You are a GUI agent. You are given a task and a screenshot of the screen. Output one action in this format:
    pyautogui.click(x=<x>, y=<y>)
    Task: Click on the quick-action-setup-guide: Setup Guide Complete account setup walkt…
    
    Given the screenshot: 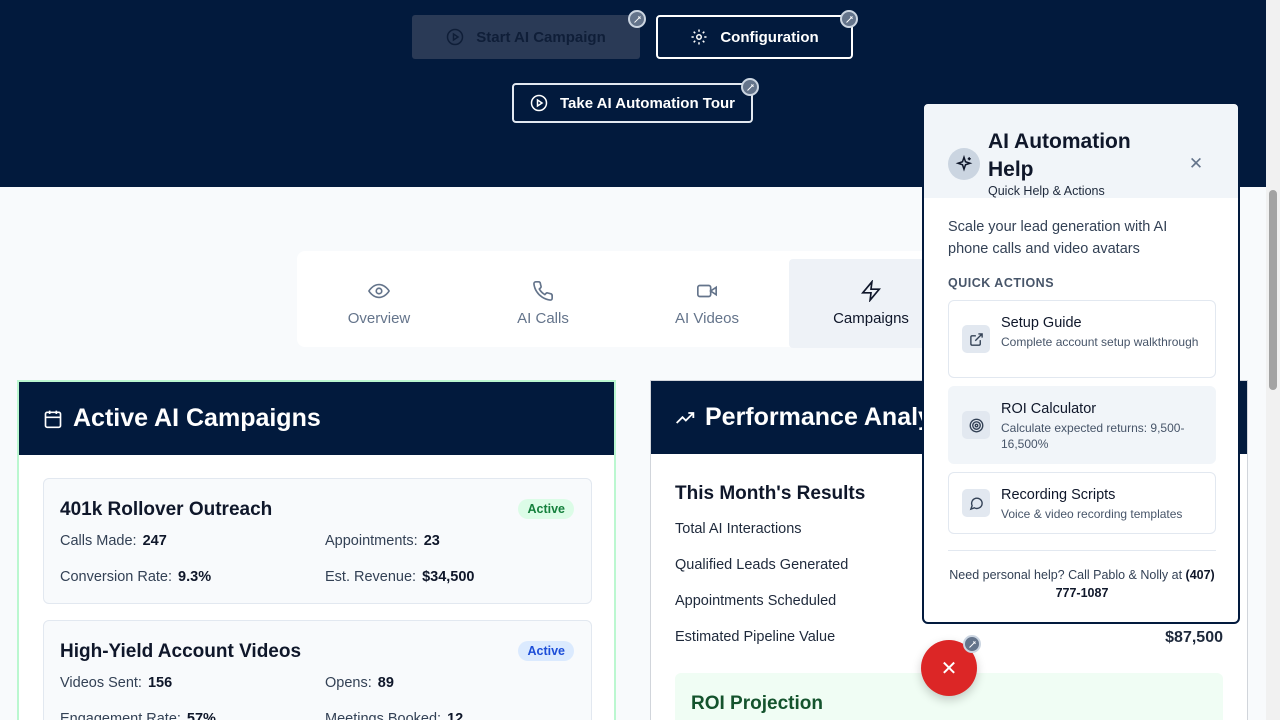 What is the action you would take?
    pyautogui.click(x=1082, y=339)
    